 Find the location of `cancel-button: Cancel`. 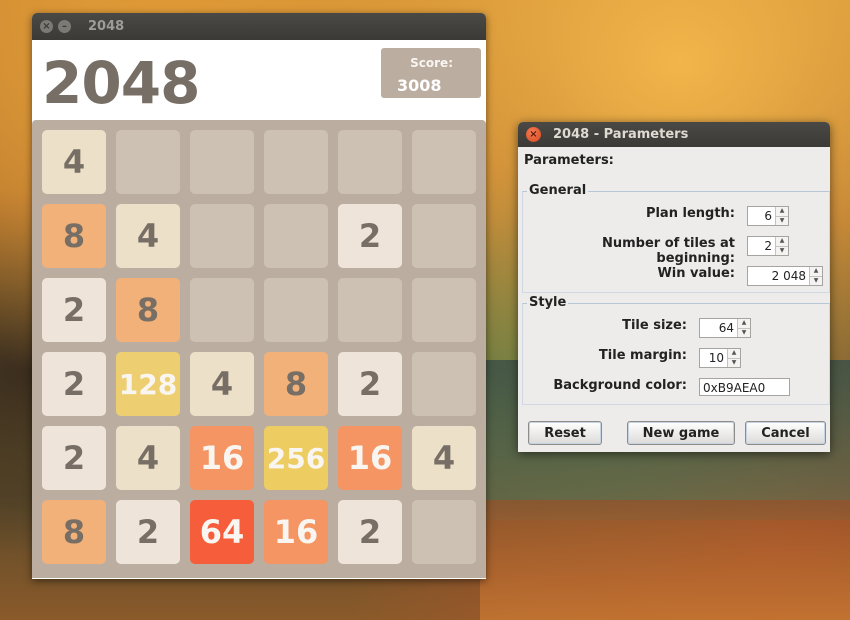

cancel-button: Cancel is located at coordinates (785, 433).